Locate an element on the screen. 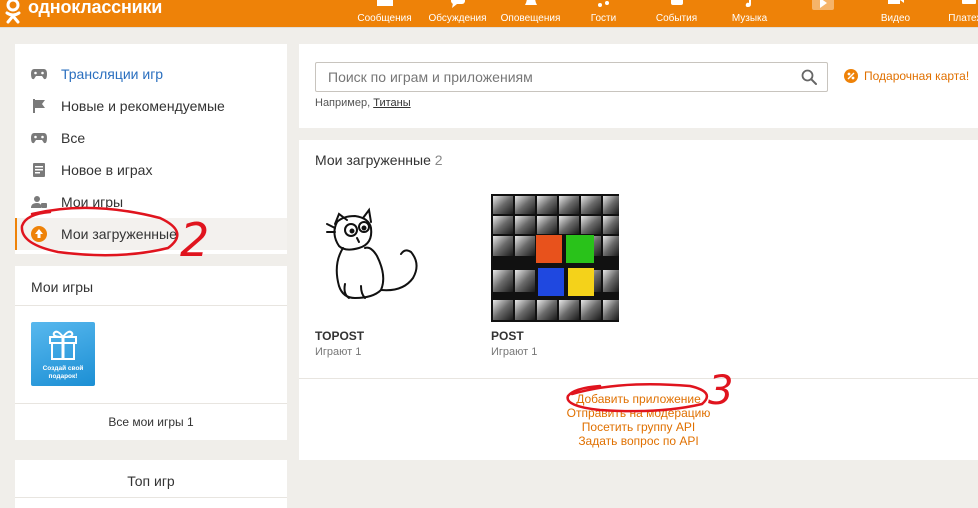 The image size is (978, 508). nav-events: События is located at coordinates (676, 13).